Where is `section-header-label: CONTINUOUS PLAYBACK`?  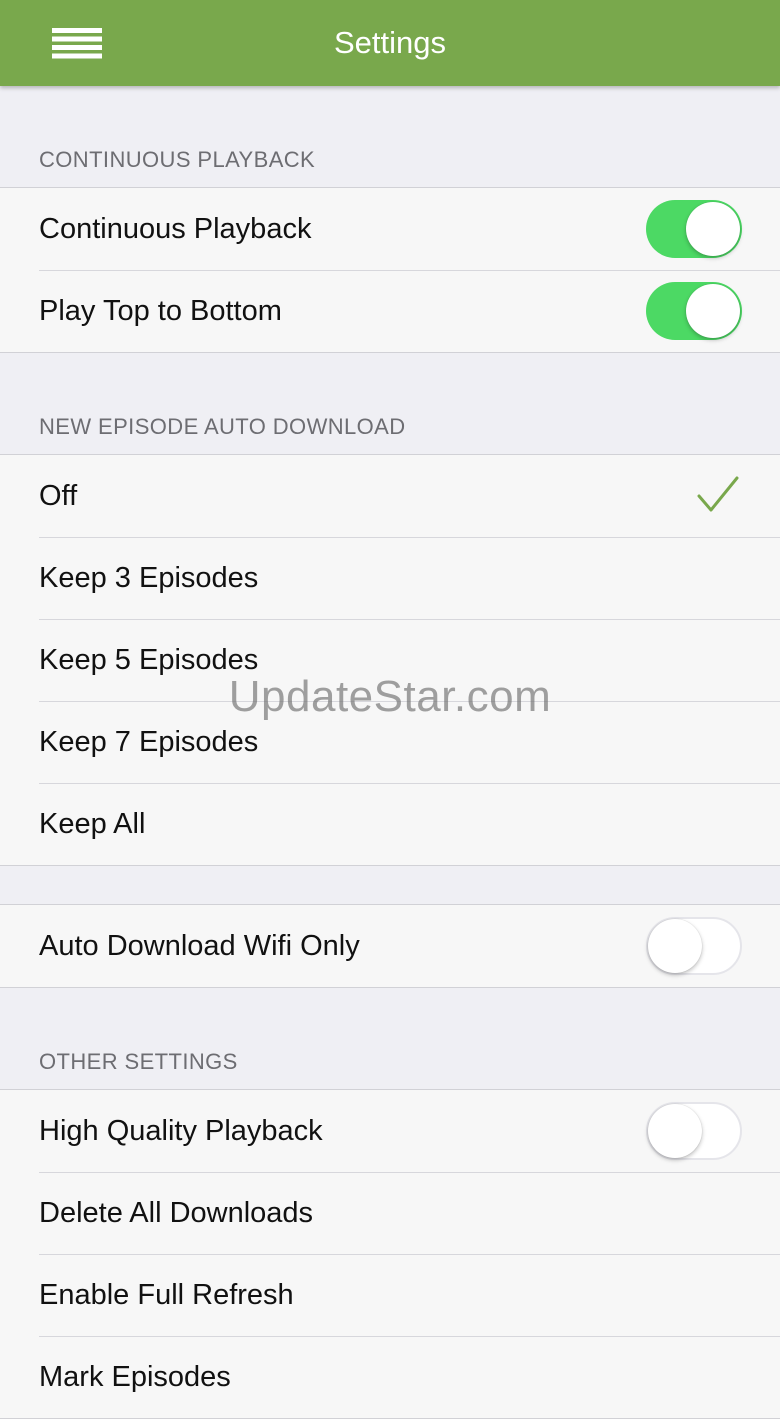
section-header-label: CONTINUOUS PLAYBACK is located at coordinates (177, 159).